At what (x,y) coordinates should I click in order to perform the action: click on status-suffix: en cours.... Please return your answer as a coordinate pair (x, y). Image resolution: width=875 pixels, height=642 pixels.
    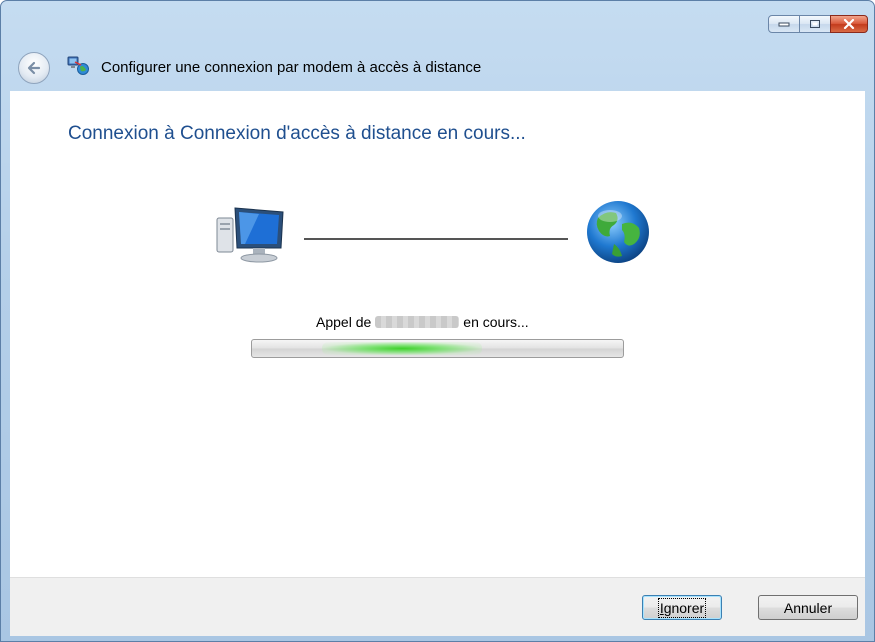
    Looking at the image, I should click on (496, 322).